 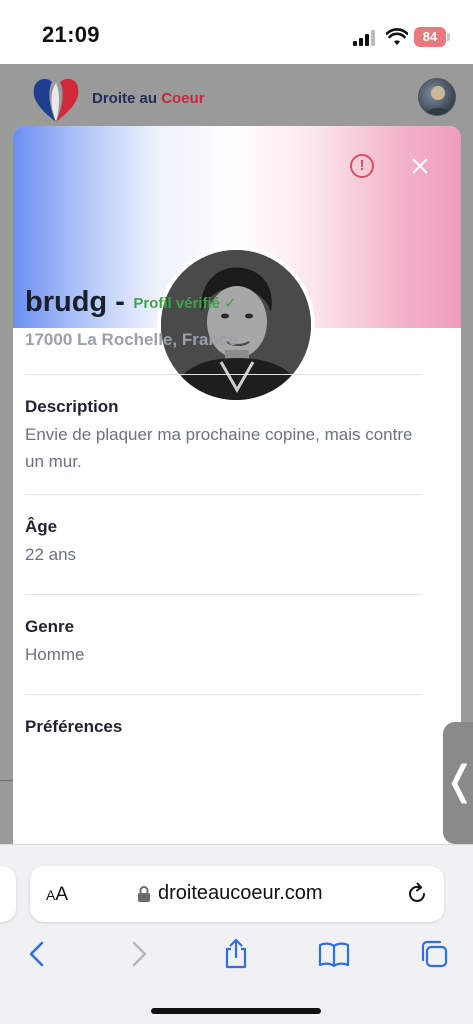 What do you see at coordinates (437, 97) in the screenshot?
I see `user-avatar` at bounding box center [437, 97].